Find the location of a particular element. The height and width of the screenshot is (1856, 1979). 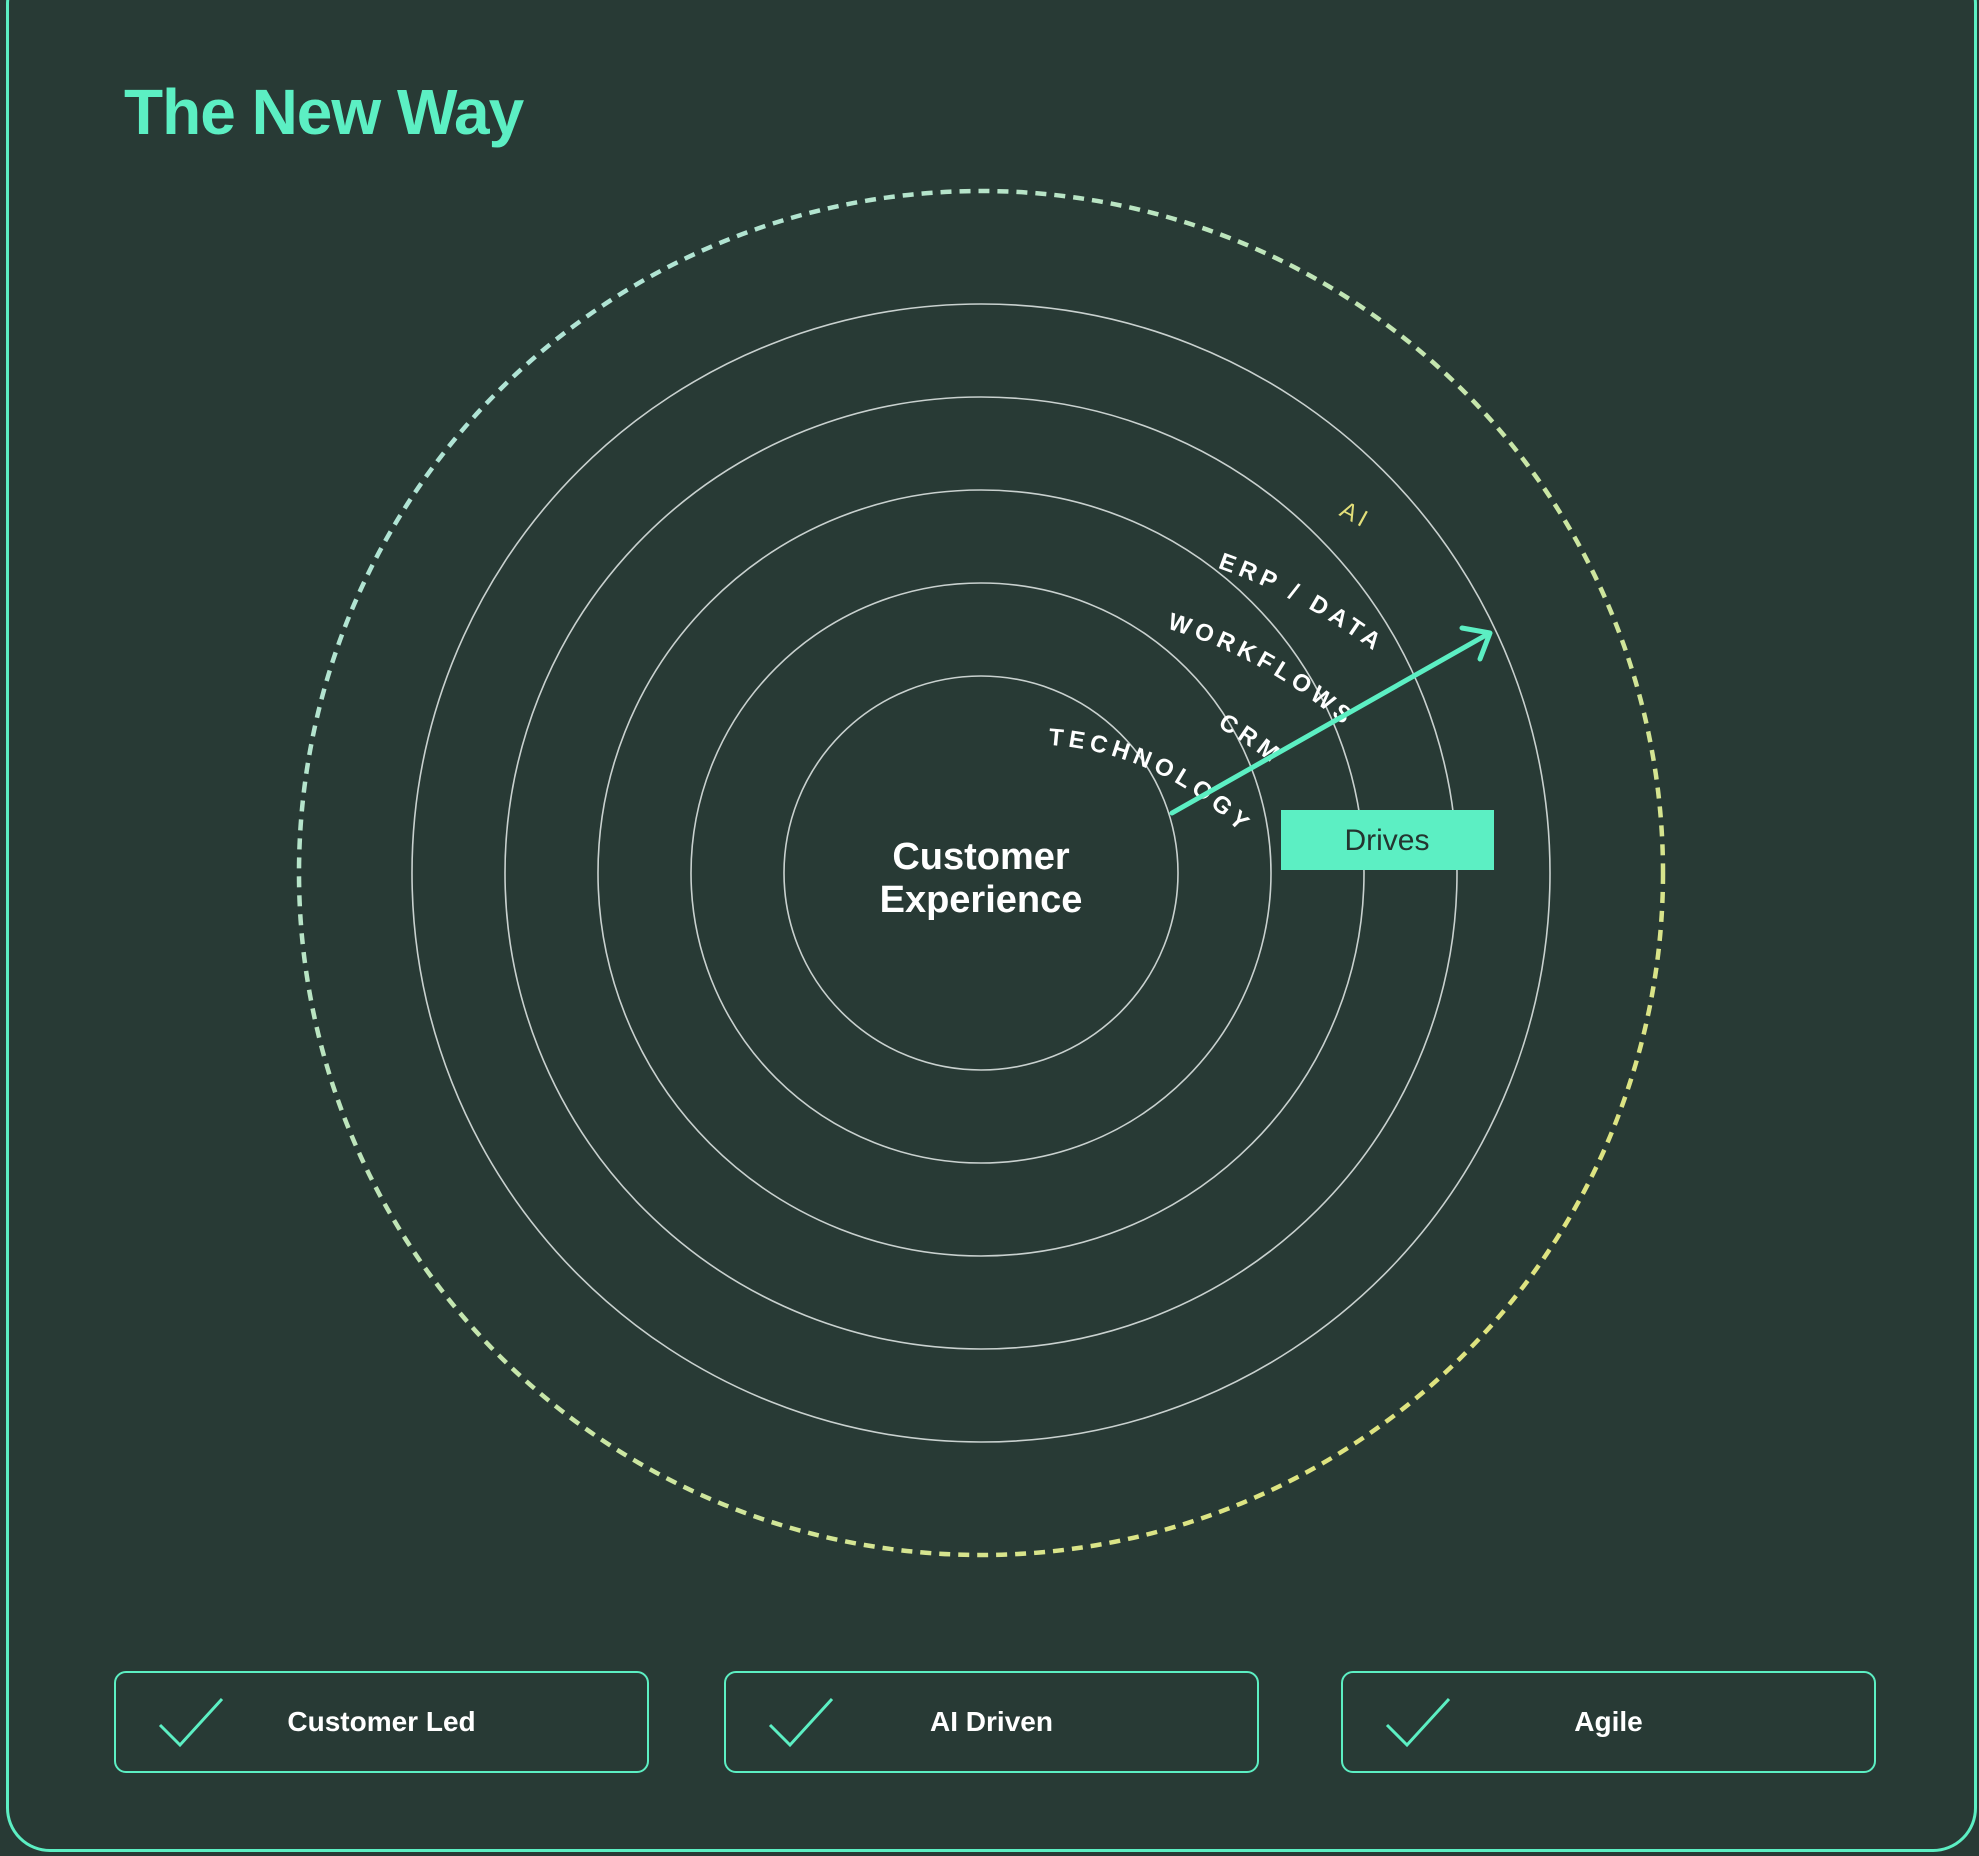

drives-label: Drives is located at coordinates (1386, 840).